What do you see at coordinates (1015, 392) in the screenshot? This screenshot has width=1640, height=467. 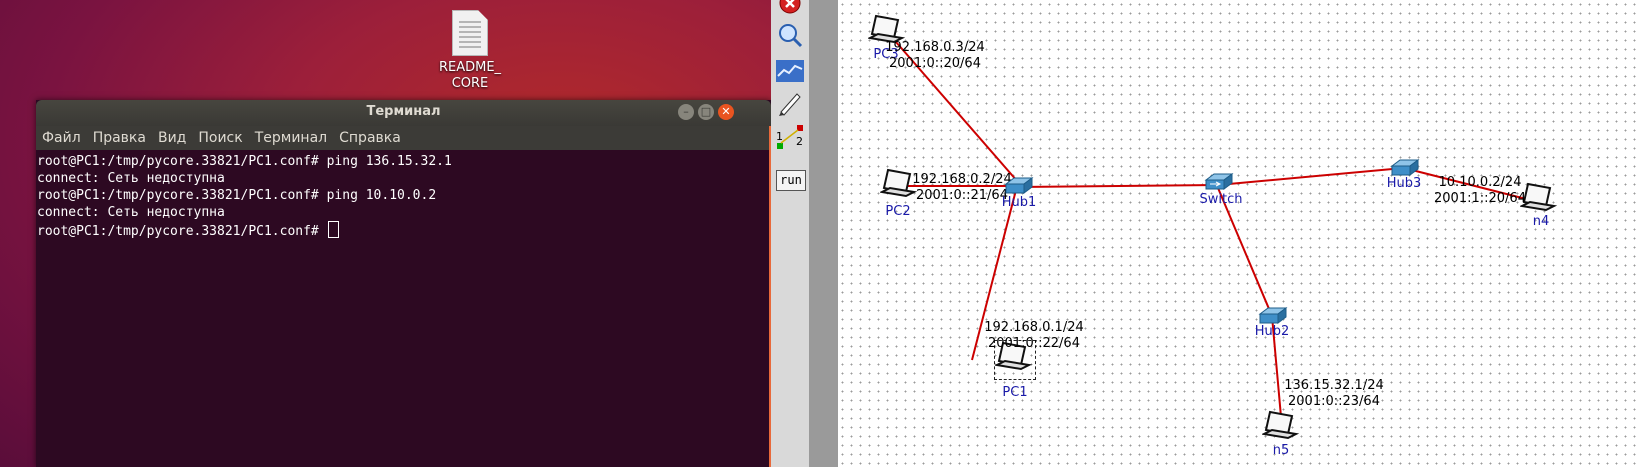 I see `node-label-pc1: PC1` at bounding box center [1015, 392].